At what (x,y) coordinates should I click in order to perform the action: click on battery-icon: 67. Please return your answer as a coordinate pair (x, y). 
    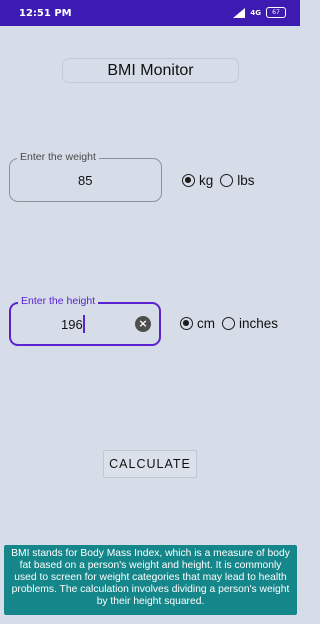
    Looking at the image, I should click on (276, 12).